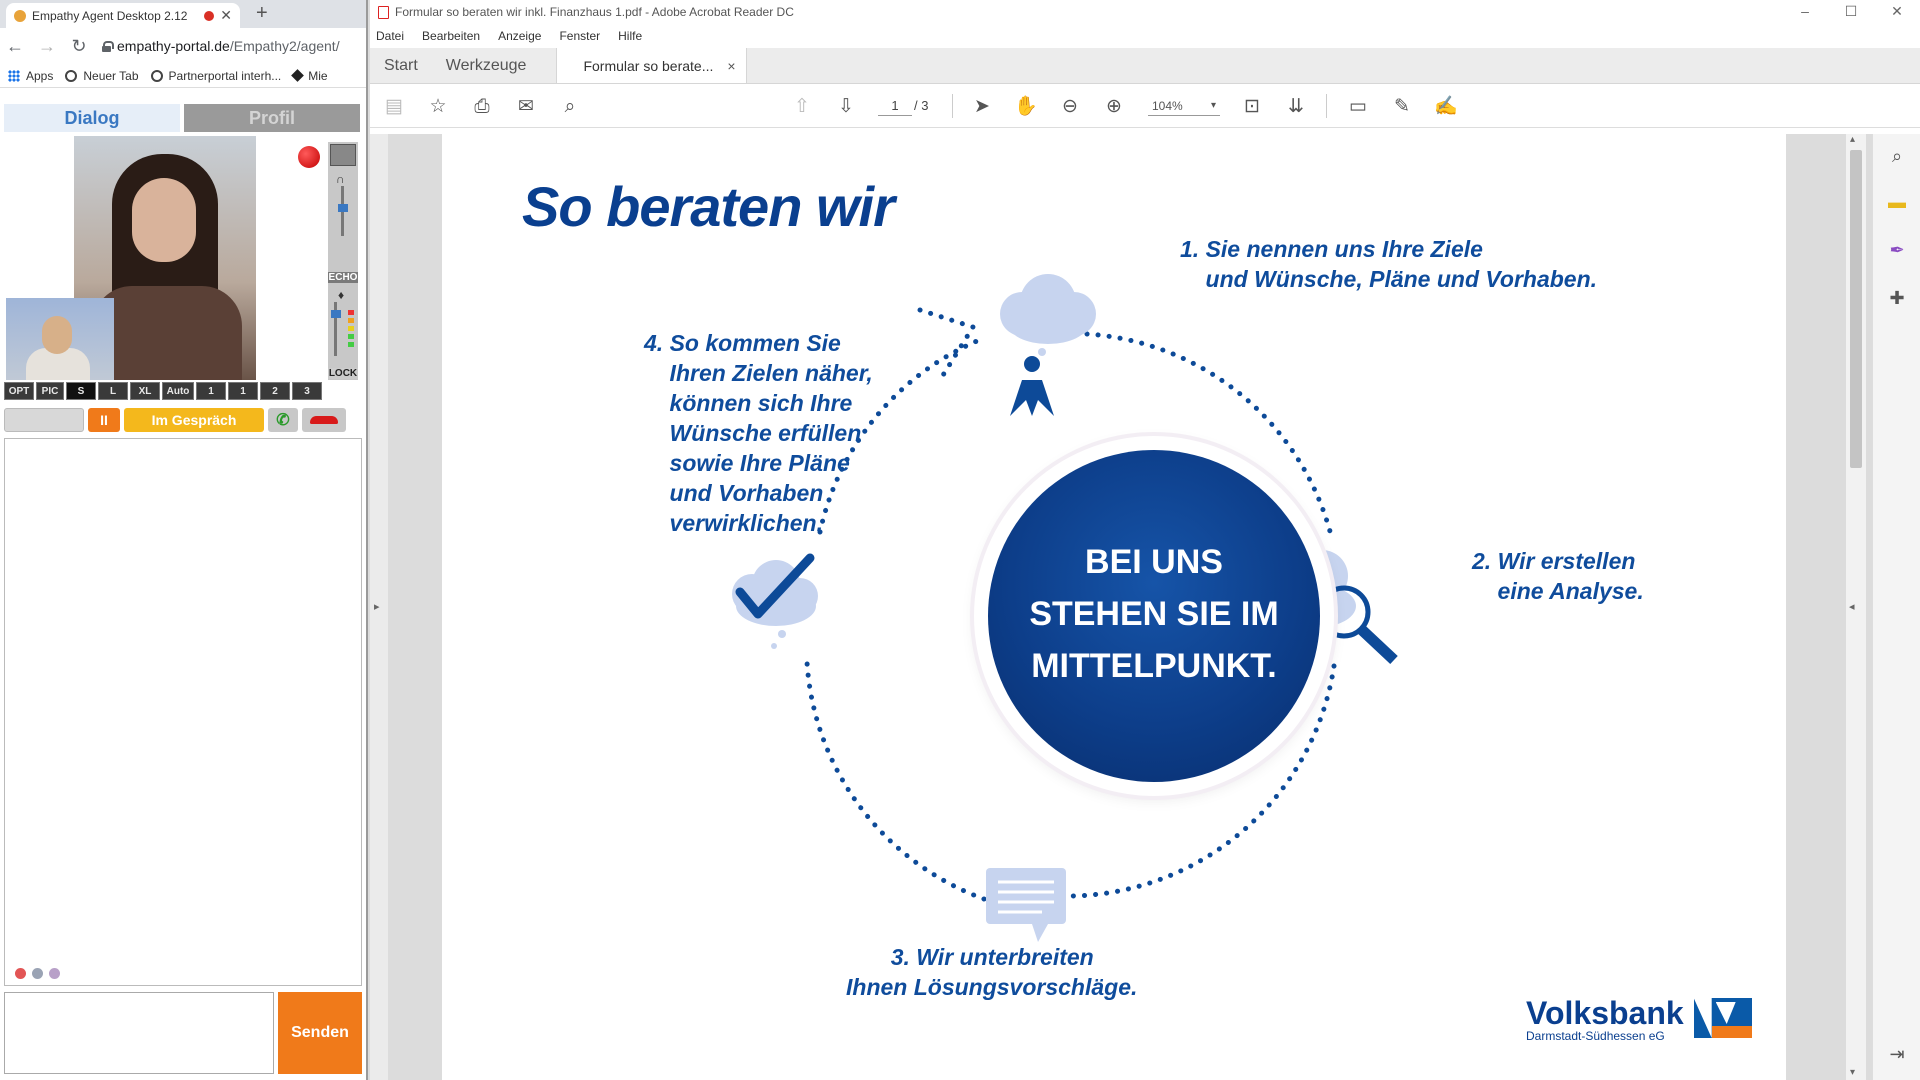 The height and width of the screenshot is (1080, 1920). Describe the element at coordinates (526, 106) in the screenshot. I see `email-icon: ✉` at that location.